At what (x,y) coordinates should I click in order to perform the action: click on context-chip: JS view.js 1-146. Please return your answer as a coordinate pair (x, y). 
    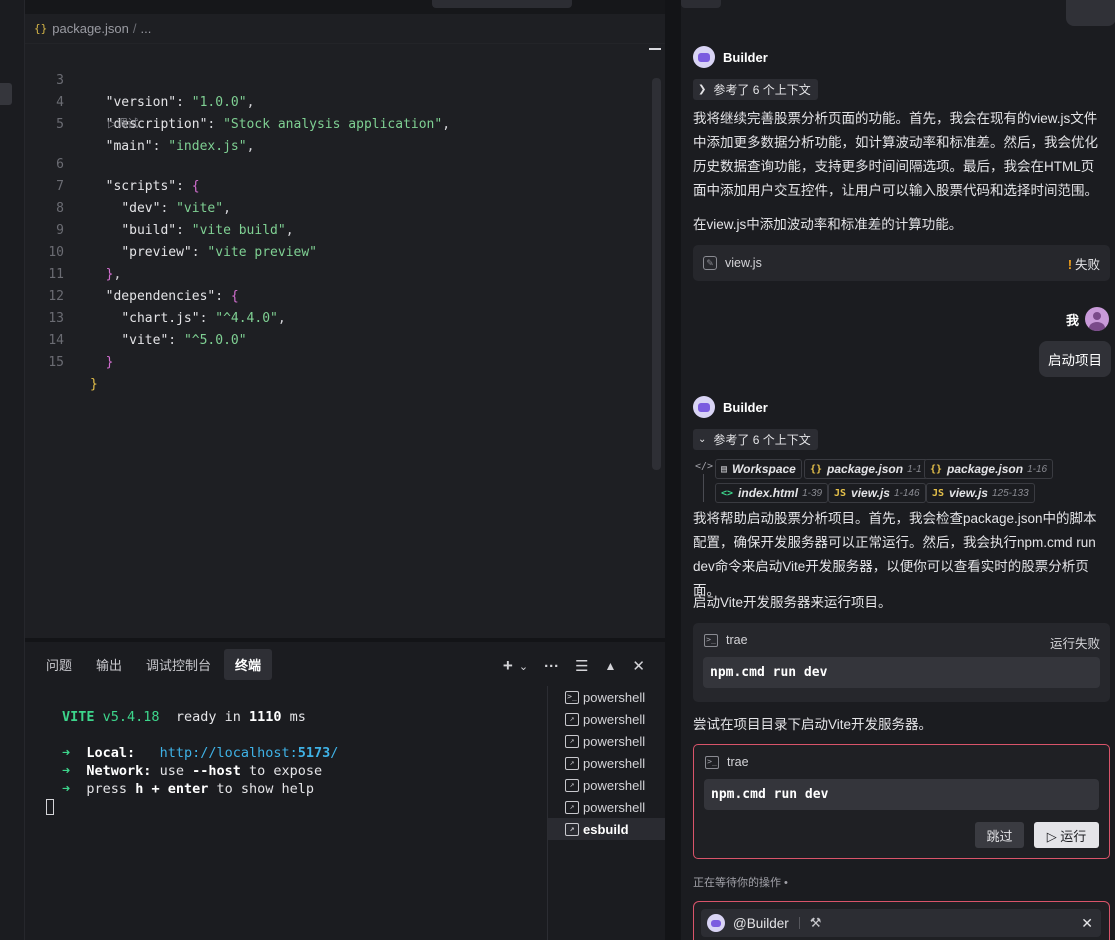
    Looking at the image, I should click on (877, 493).